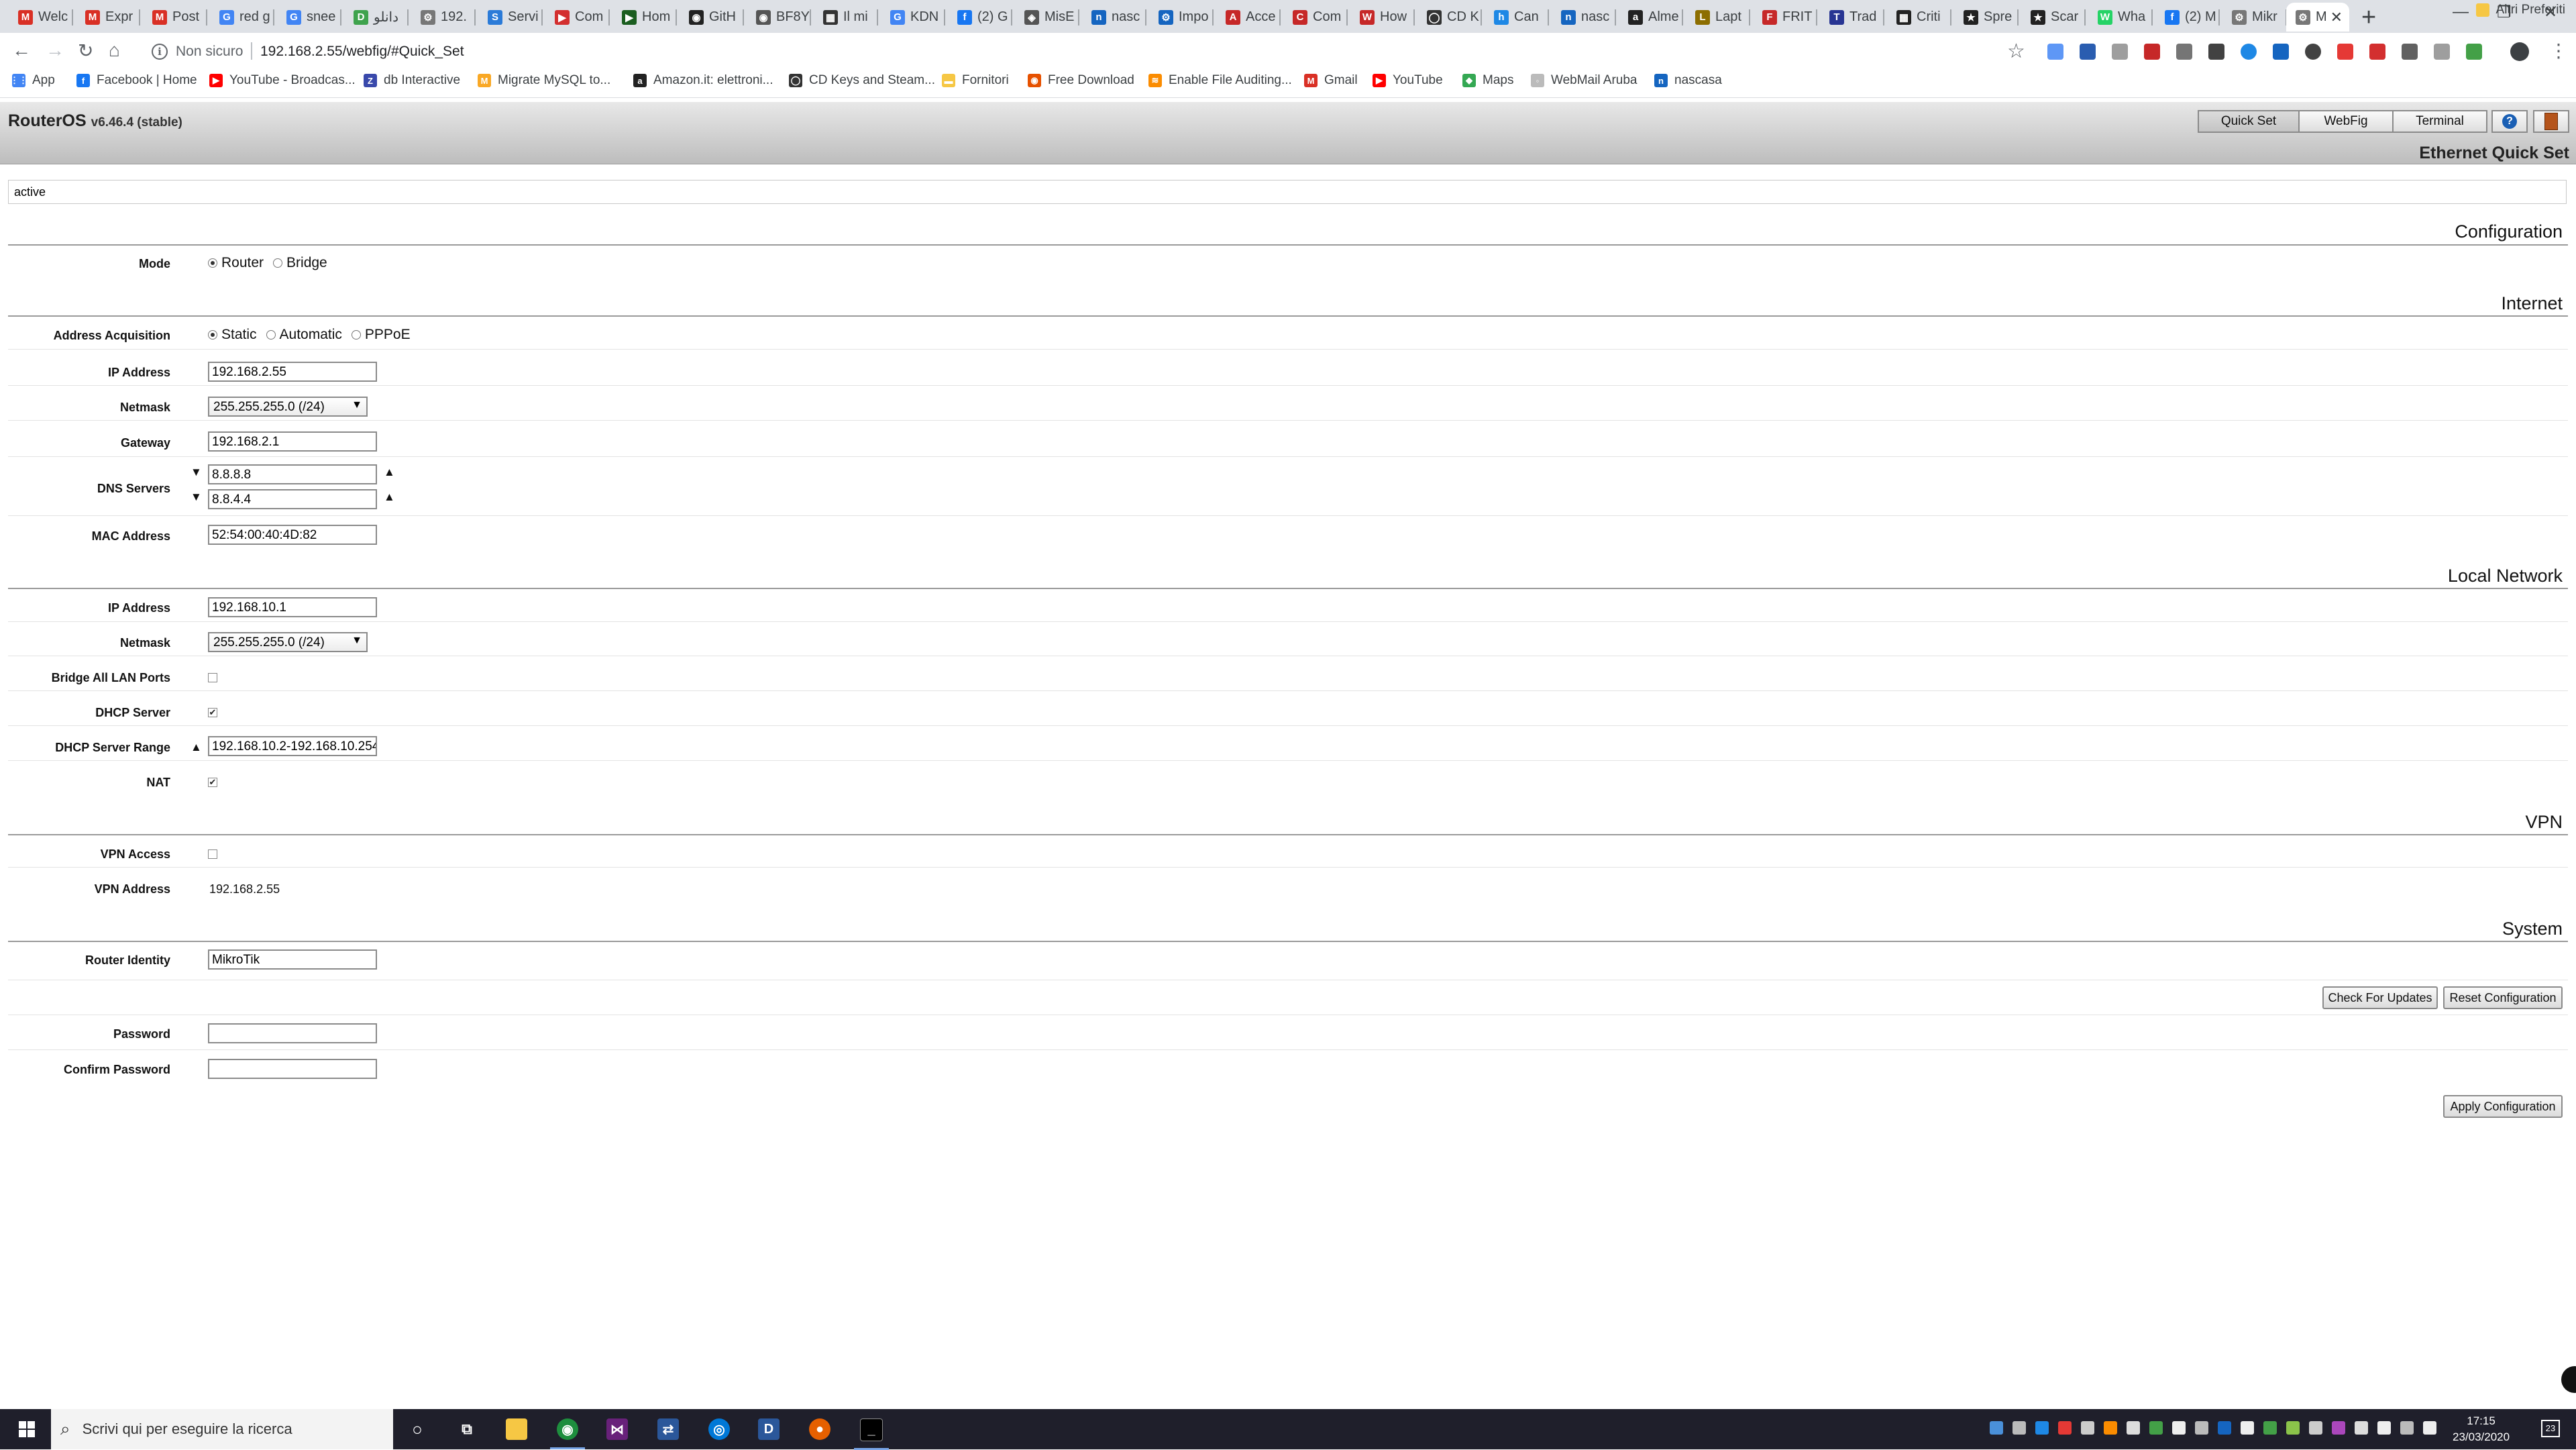 The height and width of the screenshot is (1450, 2576). Describe the element at coordinates (2254, 17) in the screenshot. I see `browser-tab: ⚙ Mikr` at that location.